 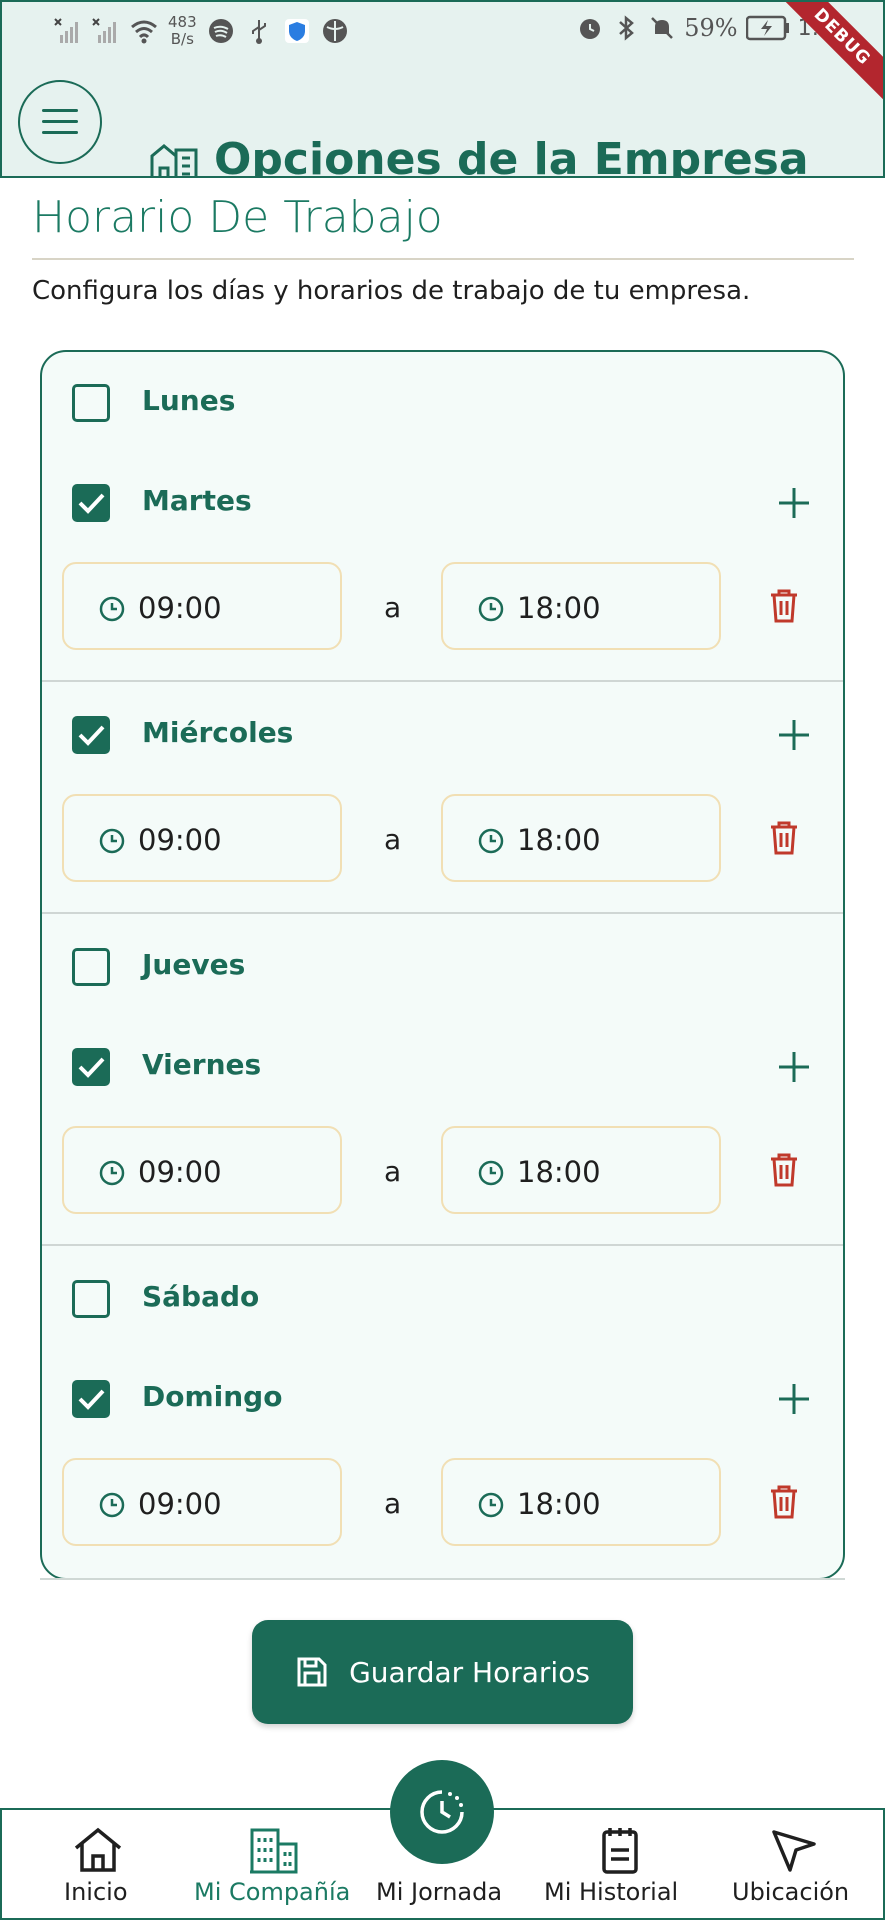 I want to click on clipboard-icon, so click(x=620, y=1851).